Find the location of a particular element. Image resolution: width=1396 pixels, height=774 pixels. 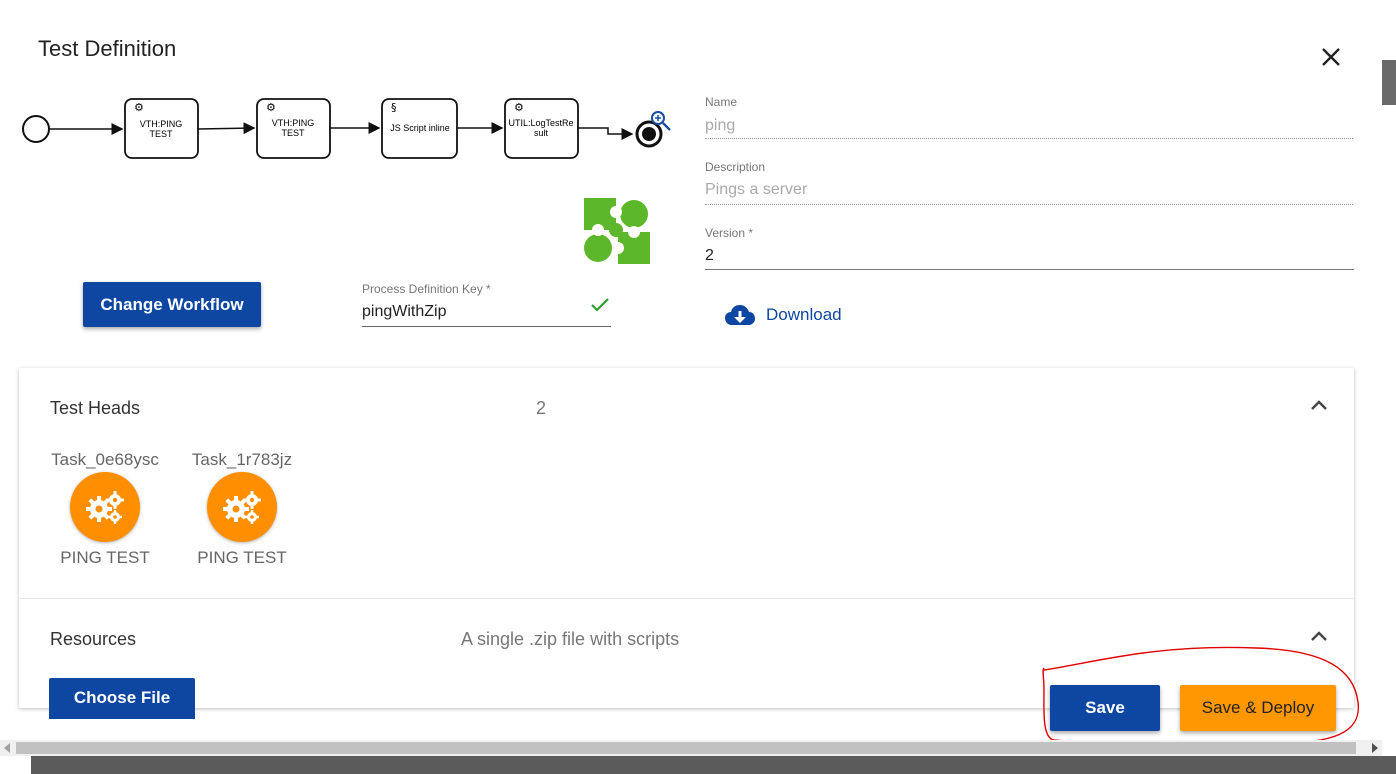

scrollbar-thumb is located at coordinates (686, 748).